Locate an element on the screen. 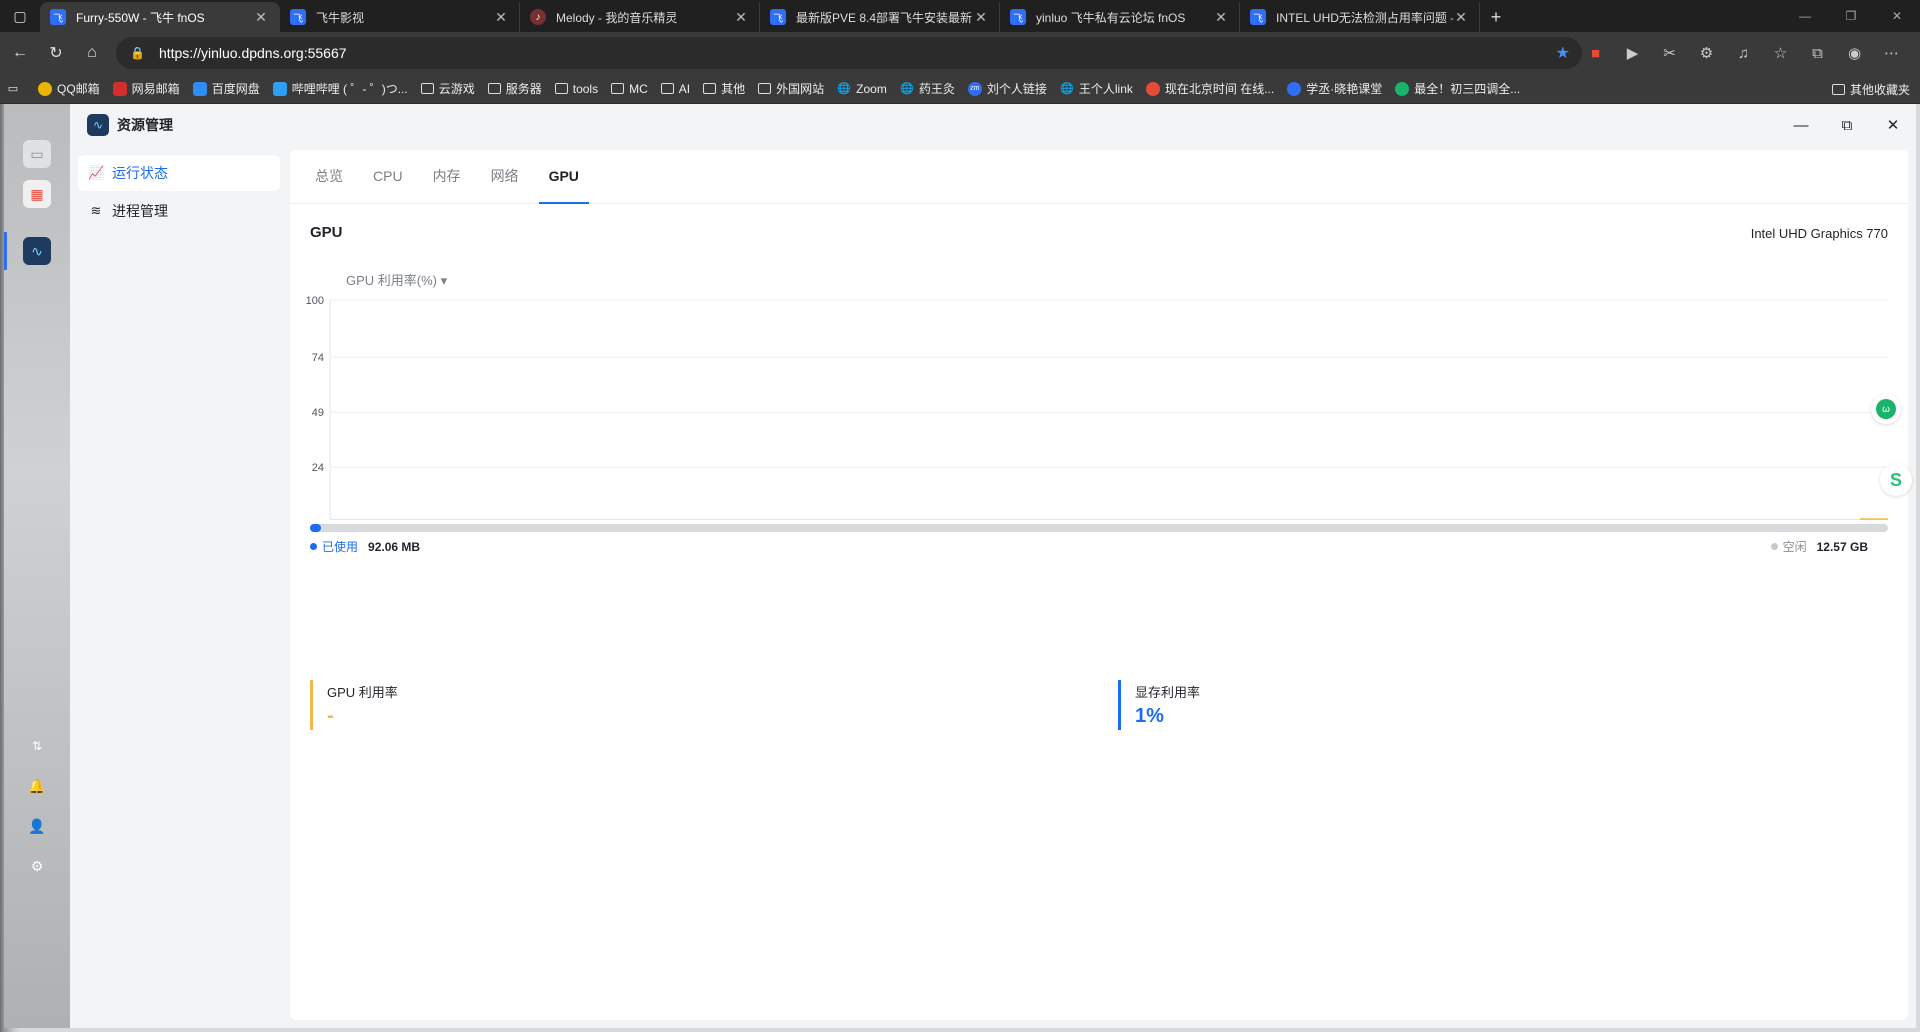  tab-memory: 内存 is located at coordinates (447, 176).